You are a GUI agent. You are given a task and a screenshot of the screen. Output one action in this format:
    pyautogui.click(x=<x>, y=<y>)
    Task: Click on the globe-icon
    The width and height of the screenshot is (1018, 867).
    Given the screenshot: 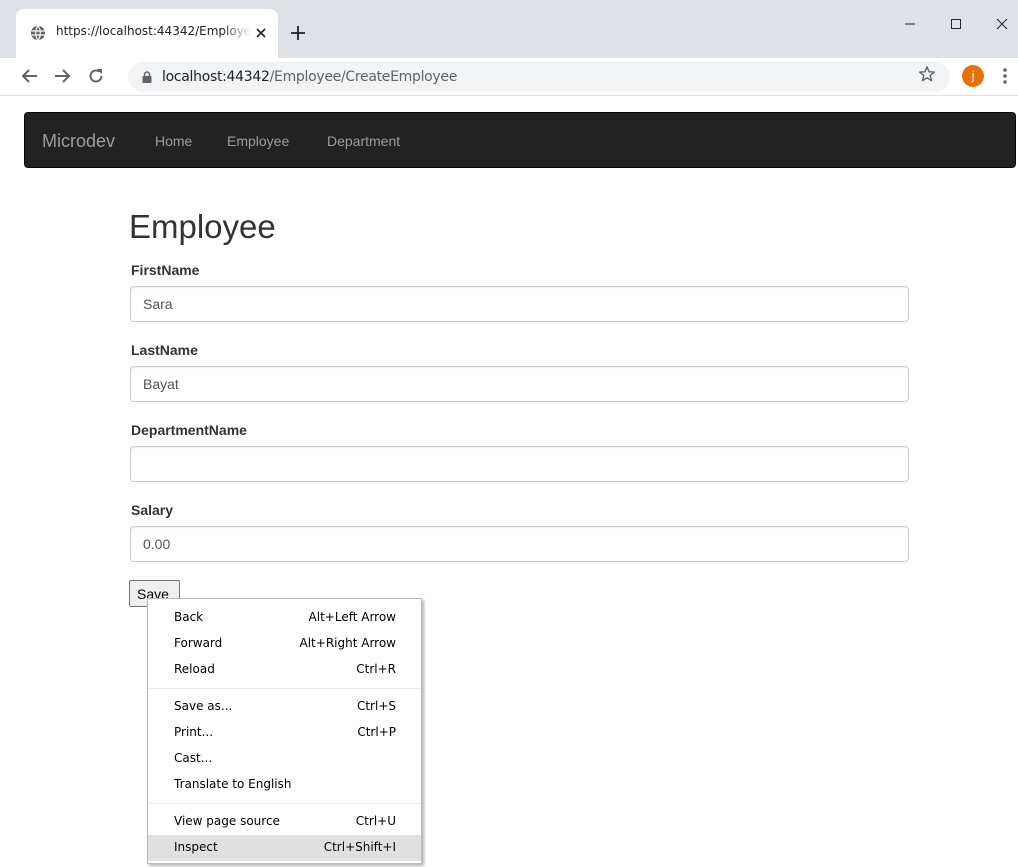 What is the action you would take?
    pyautogui.click(x=38, y=33)
    